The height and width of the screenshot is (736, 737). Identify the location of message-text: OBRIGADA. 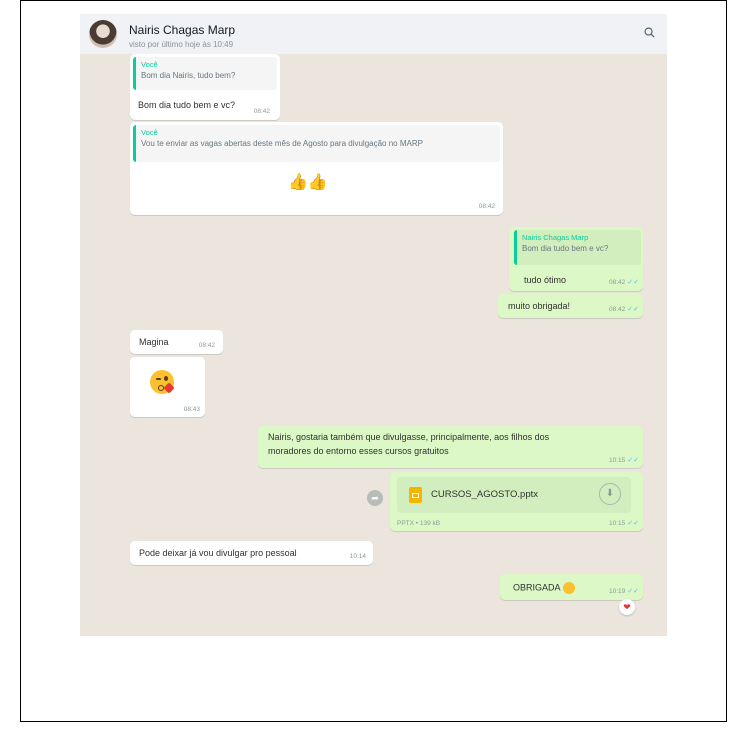
(544, 588).